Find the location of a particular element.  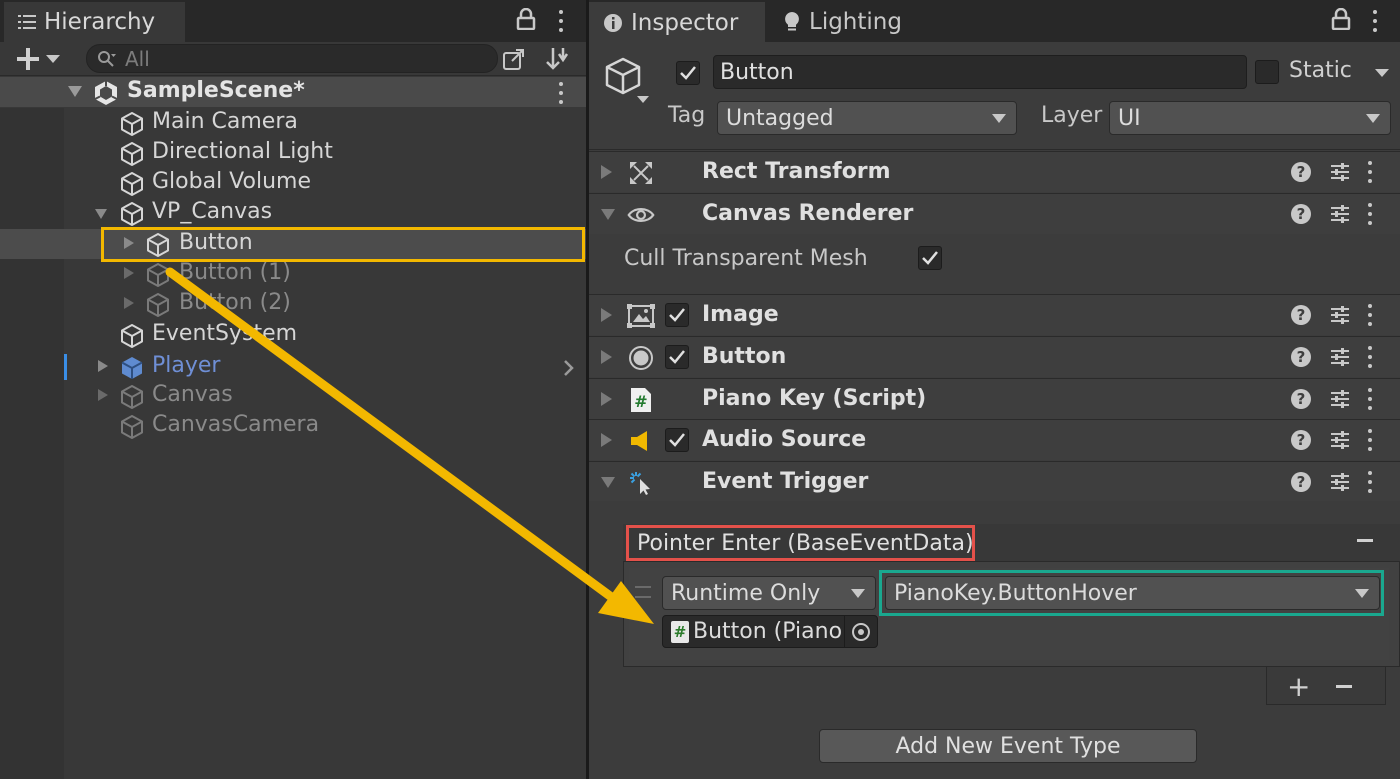

tab-lighting: Lighting is located at coordinates (864, 22).